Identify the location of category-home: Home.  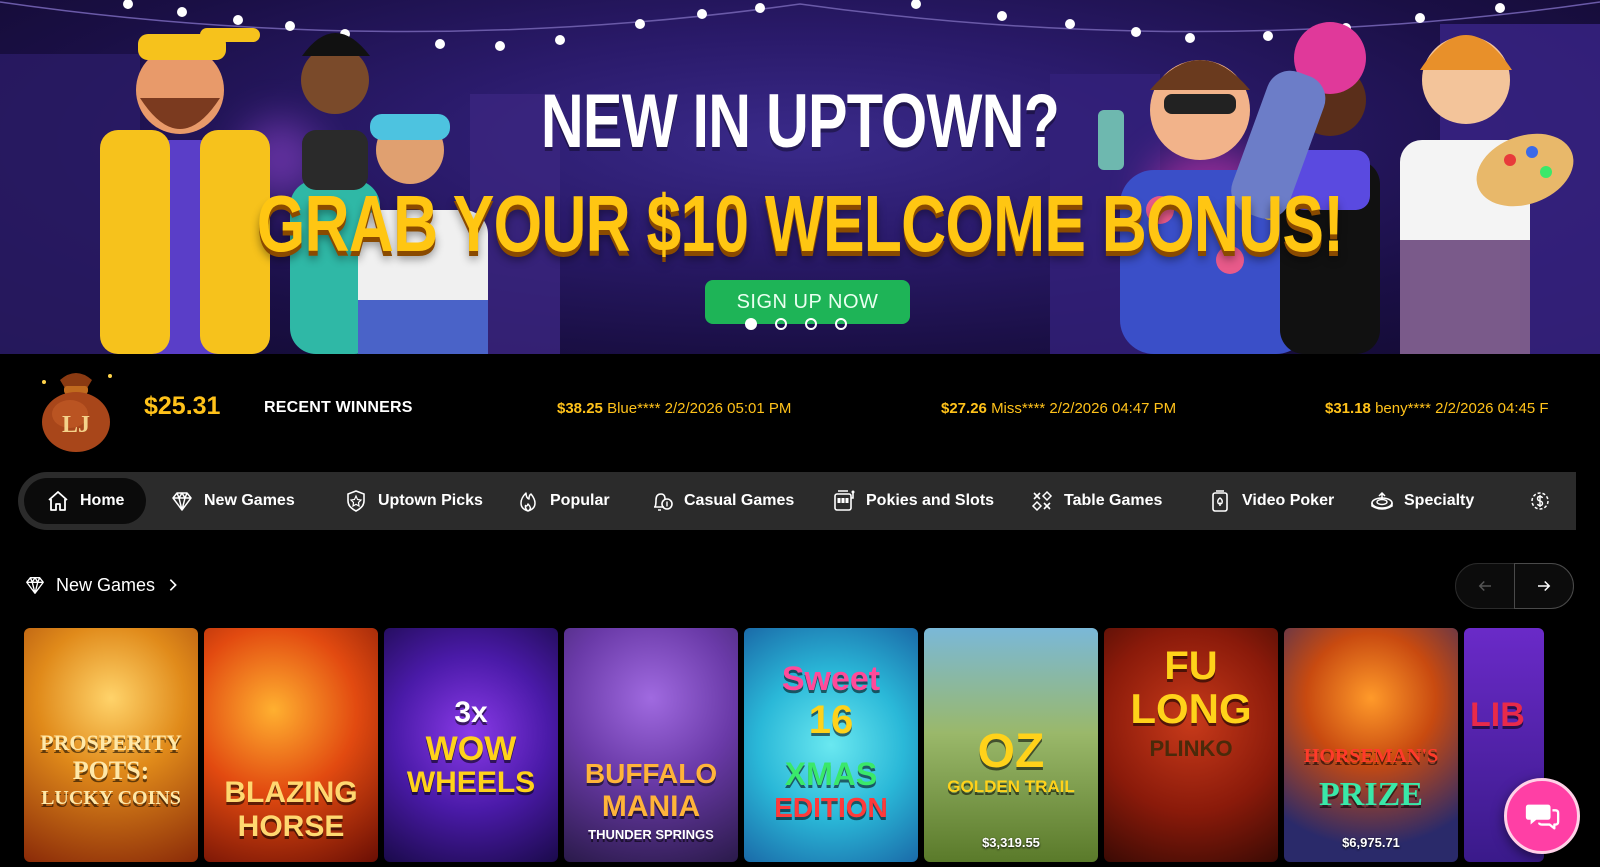
(85, 501).